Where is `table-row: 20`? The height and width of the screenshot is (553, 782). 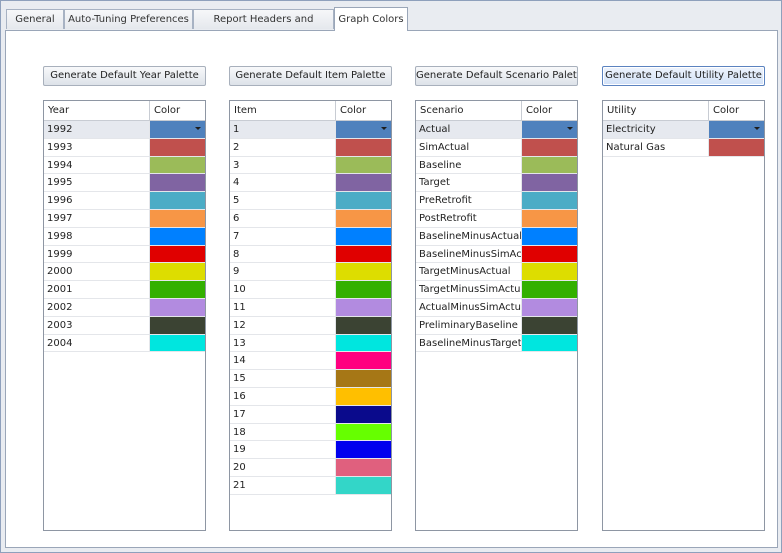
table-row: 20 is located at coordinates (310, 468).